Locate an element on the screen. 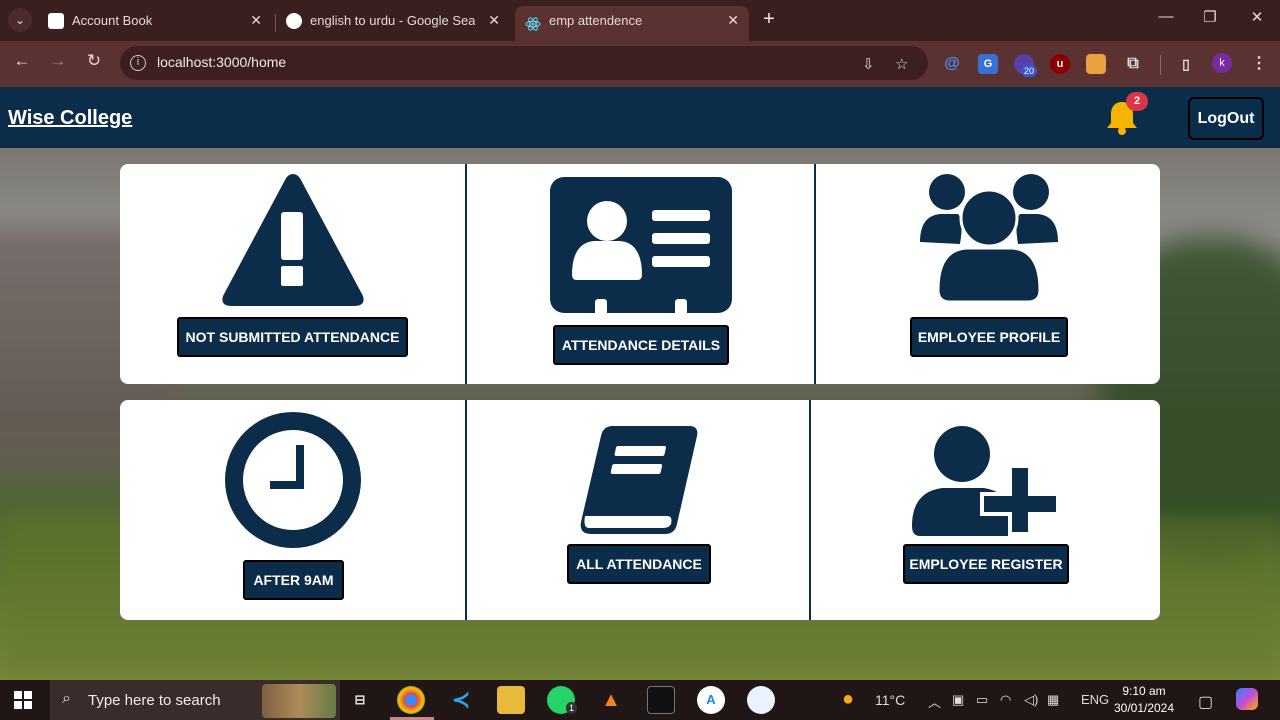 Image resolution: width=1280 pixels, height=720 pixels. attendance-details-button: ATTENDANCE DETAILS is located at coordinates (641, 345).